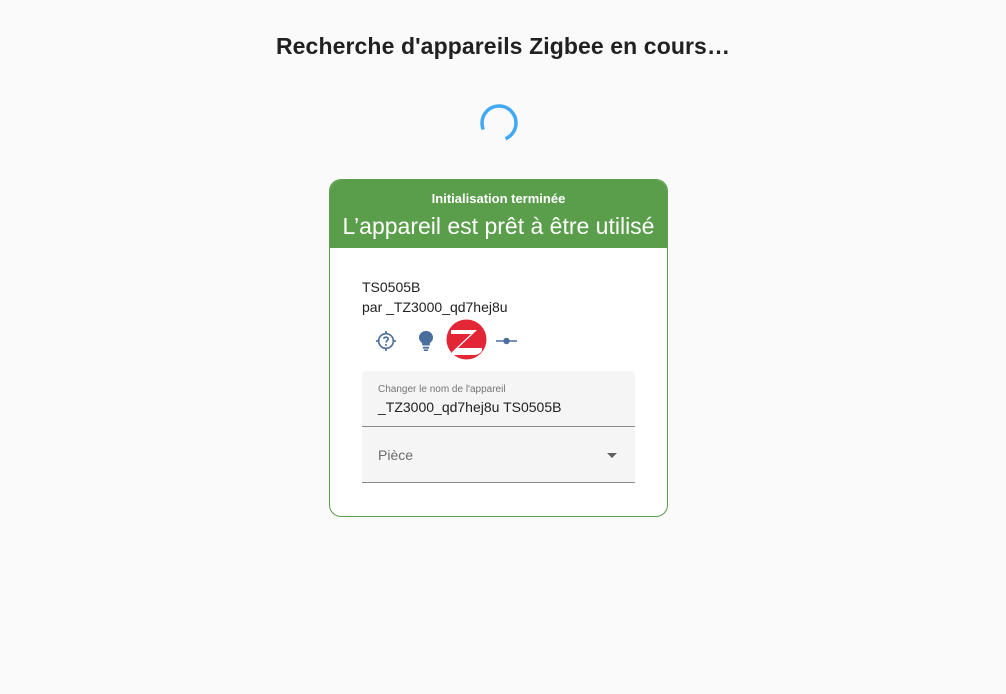 The height and width of the screenshot is (694, 1006). Describe the element at coordinates (442, 389) in the screenshot. I see `device-name-label: Changer le nom de l'appareil` at that location.